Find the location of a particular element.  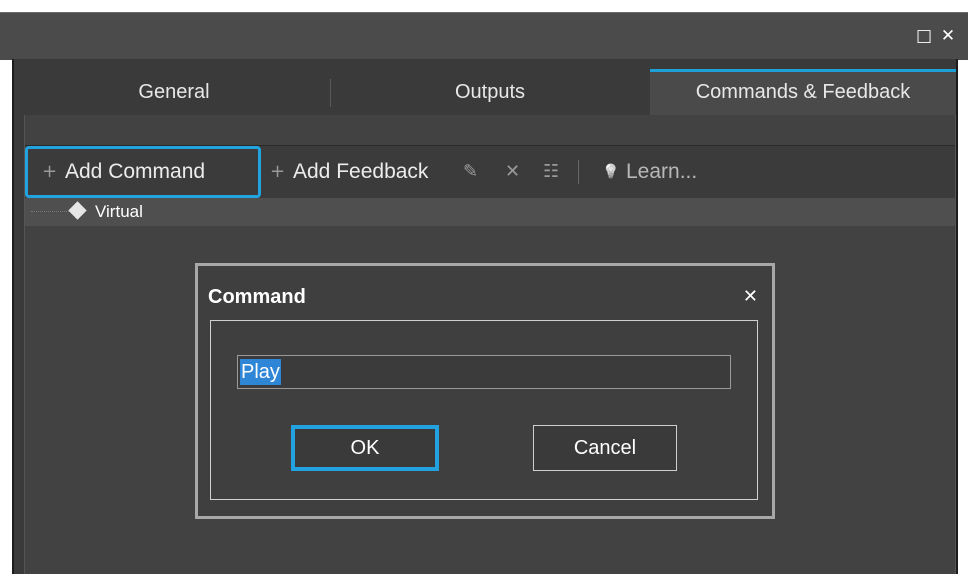

toolbar-separator is located at coordinates (578, 172).